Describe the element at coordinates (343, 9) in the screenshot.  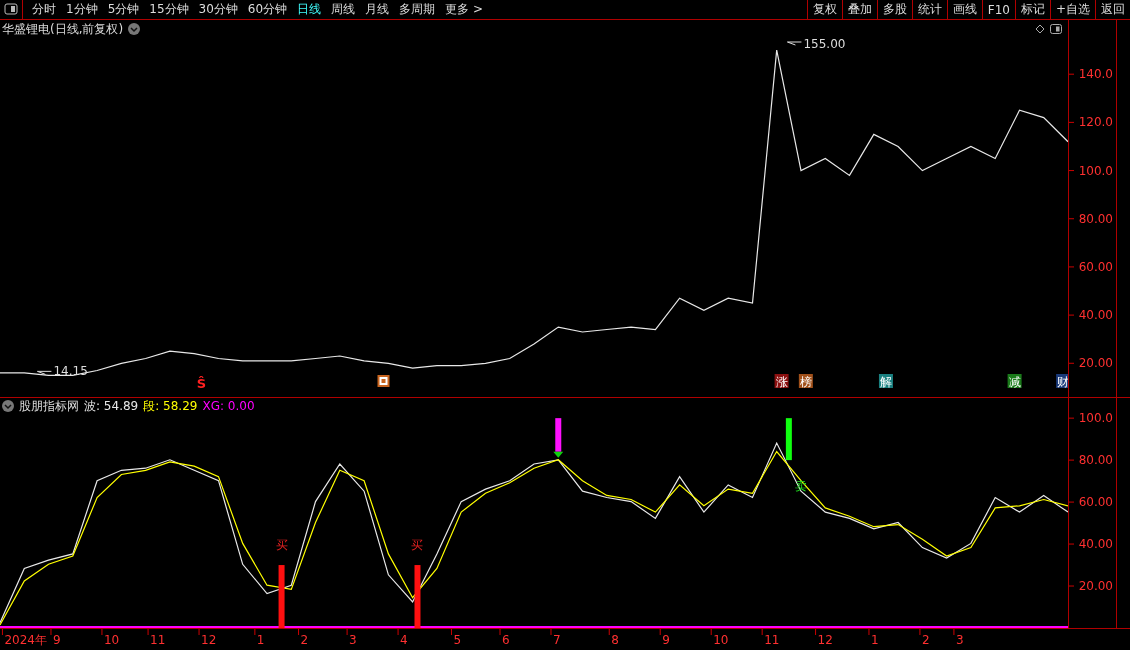
I see `period-tab: 周线` at that location.